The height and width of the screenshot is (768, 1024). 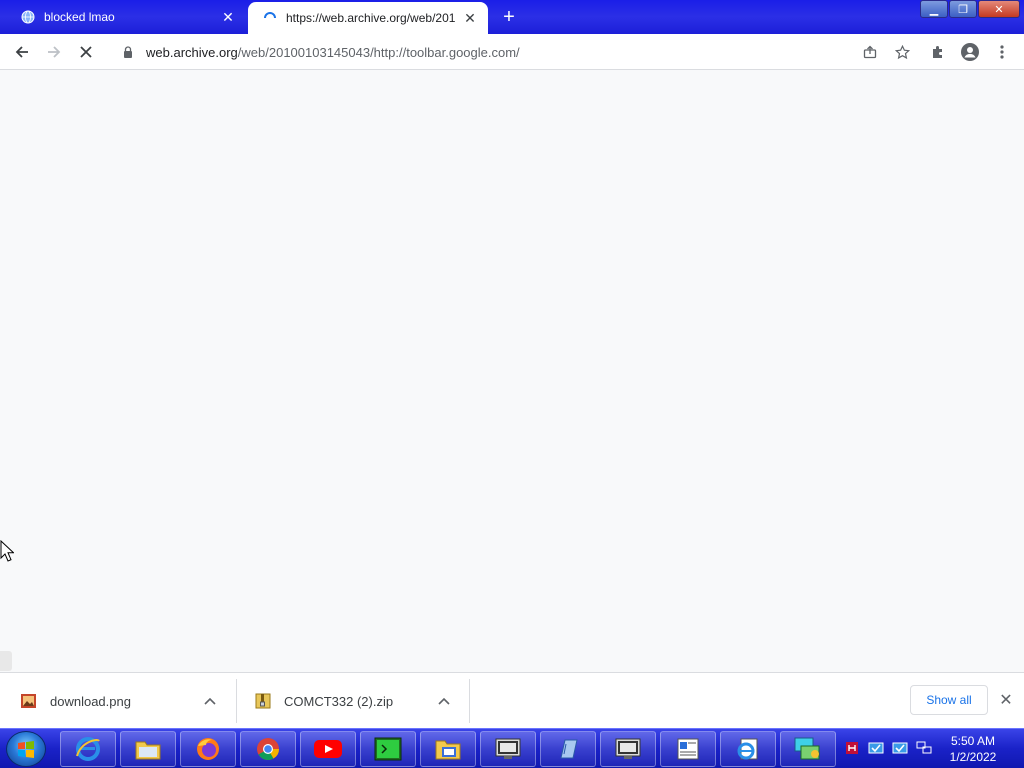 What do you see at coordinates (29, 701) in the screenshot?
I see `image-file-icon` at bounding box center [29, 701].